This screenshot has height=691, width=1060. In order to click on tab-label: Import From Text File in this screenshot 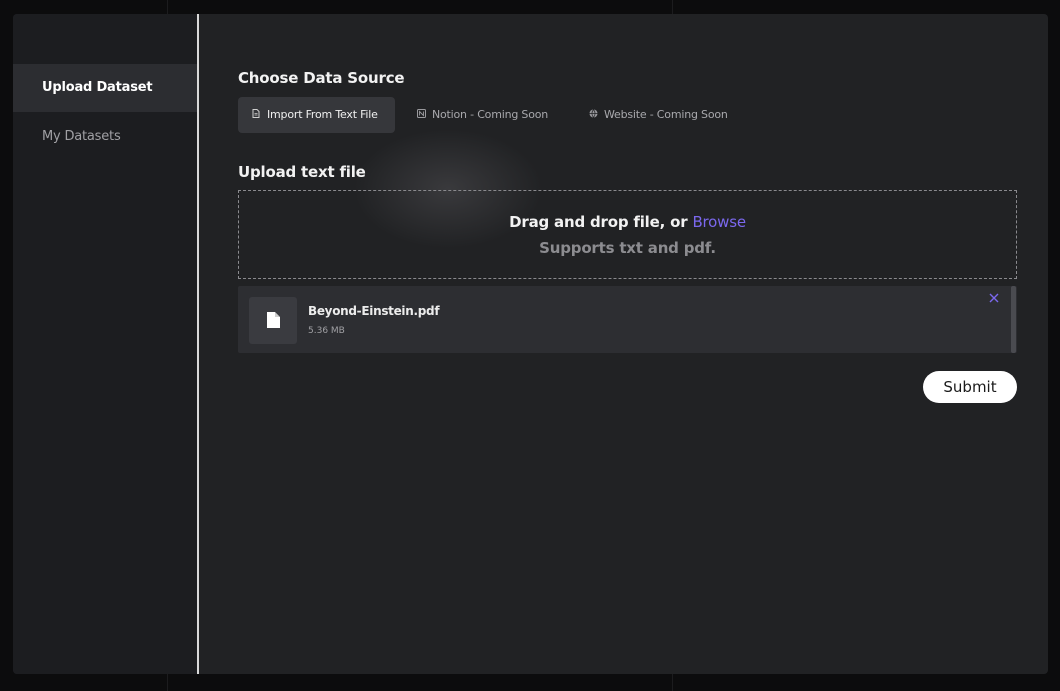, I will do `click(322, 114)`.